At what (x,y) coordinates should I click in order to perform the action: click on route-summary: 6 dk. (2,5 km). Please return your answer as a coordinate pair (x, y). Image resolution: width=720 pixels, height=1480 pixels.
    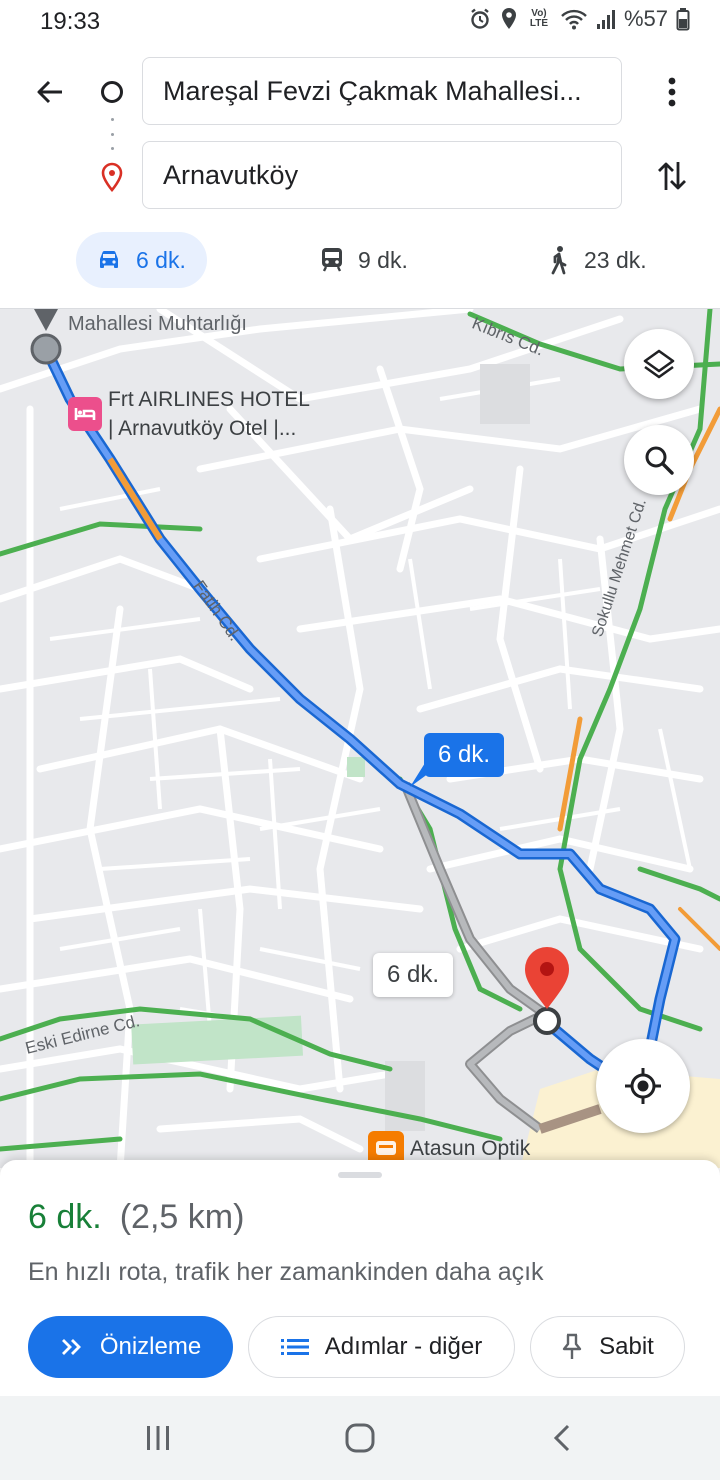
    Looking at the image, I should click on (136, 1217).